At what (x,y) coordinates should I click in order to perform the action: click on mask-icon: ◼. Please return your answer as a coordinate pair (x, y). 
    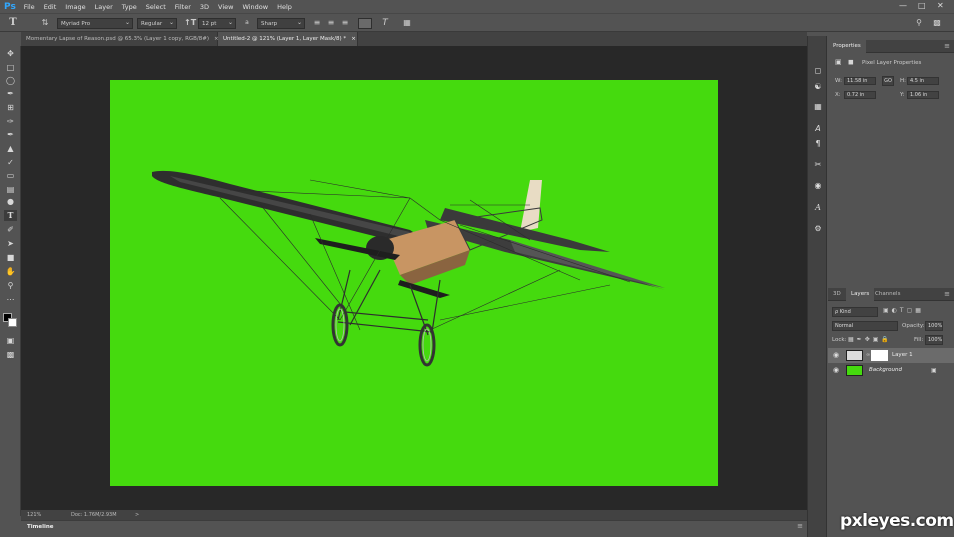
    Looking at the image, I should click on (851, 62).